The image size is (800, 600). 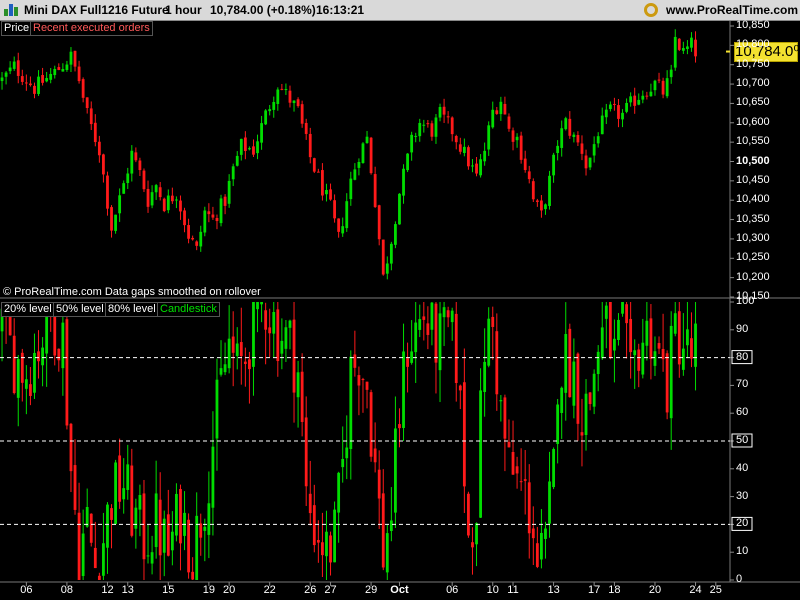 What do you see at coordinates (91, 28) in the screenshot?
I see `legend-recent-orders: Recent executed orders` at bounding box center [91, 28].